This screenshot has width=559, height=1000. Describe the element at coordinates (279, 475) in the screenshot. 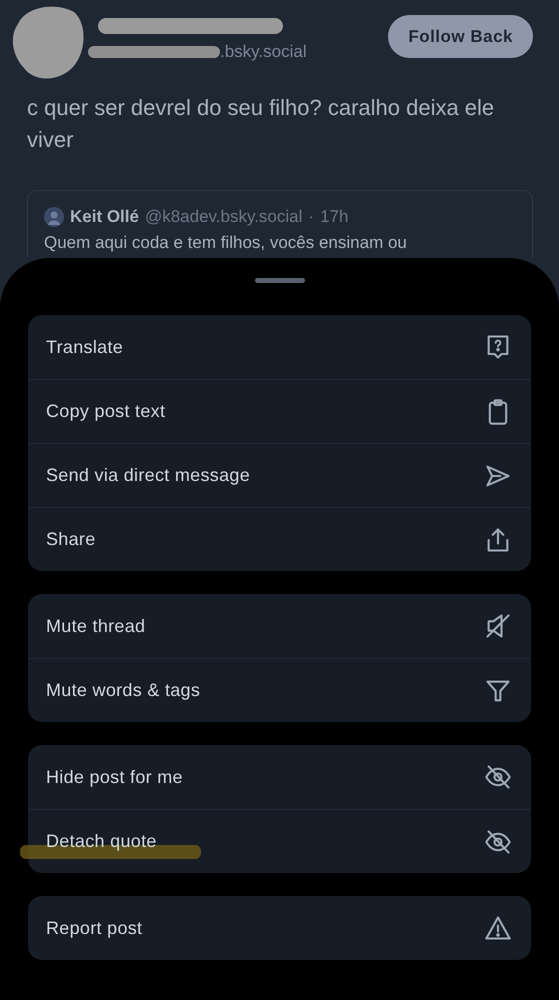

I see `menu-item: Send via direct message` at that location.